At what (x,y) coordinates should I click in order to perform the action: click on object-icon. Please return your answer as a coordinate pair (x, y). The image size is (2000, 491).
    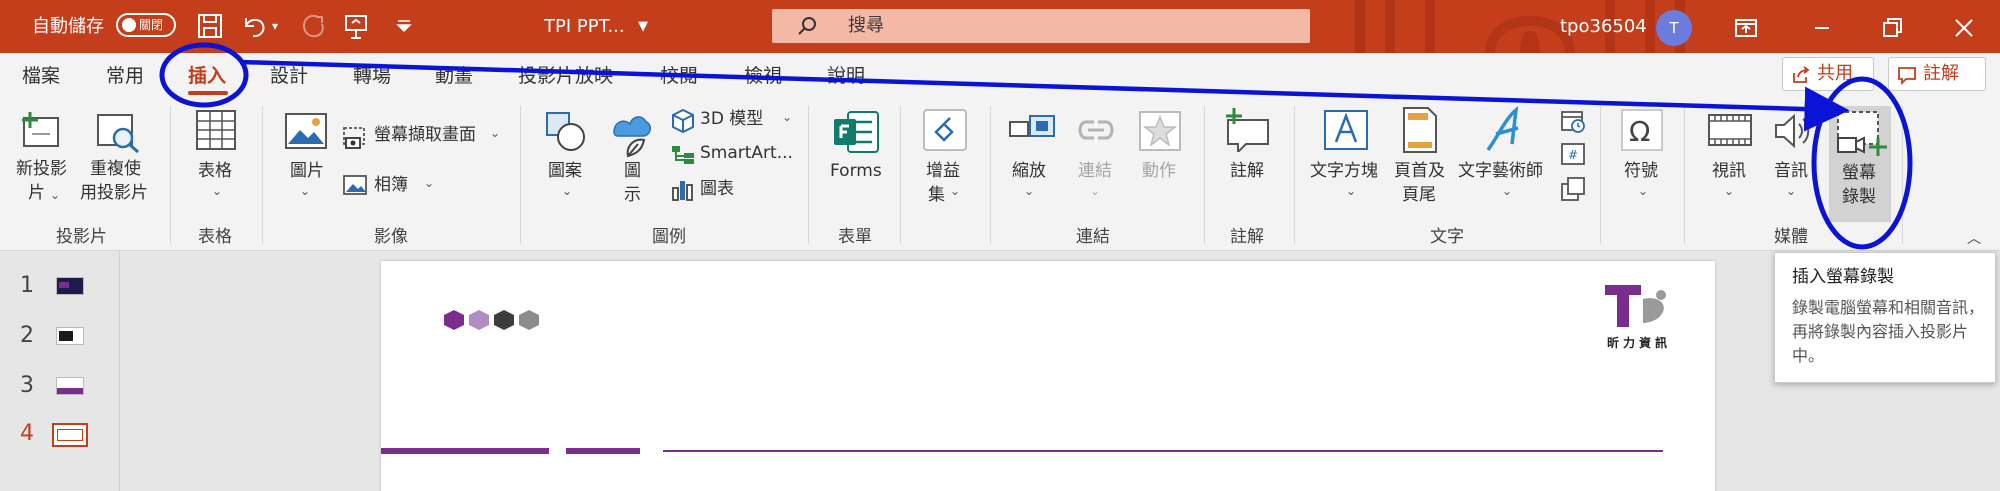
    Looking at the image, I should click on (1573, 189).